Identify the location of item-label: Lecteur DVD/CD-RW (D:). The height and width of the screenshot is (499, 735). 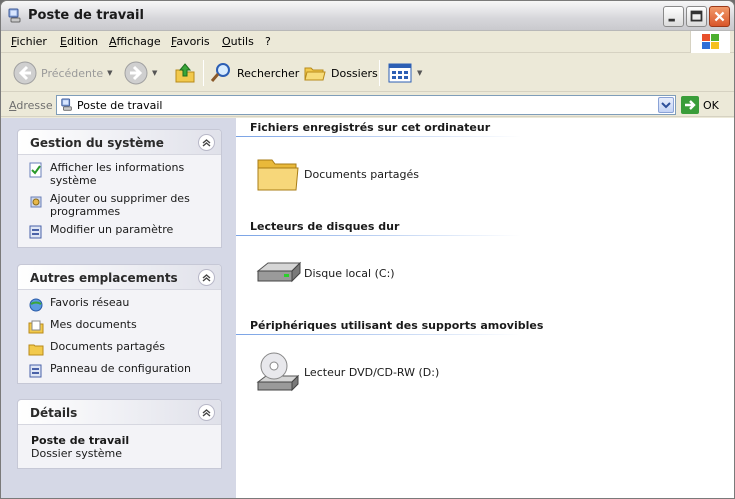
(372, 372).